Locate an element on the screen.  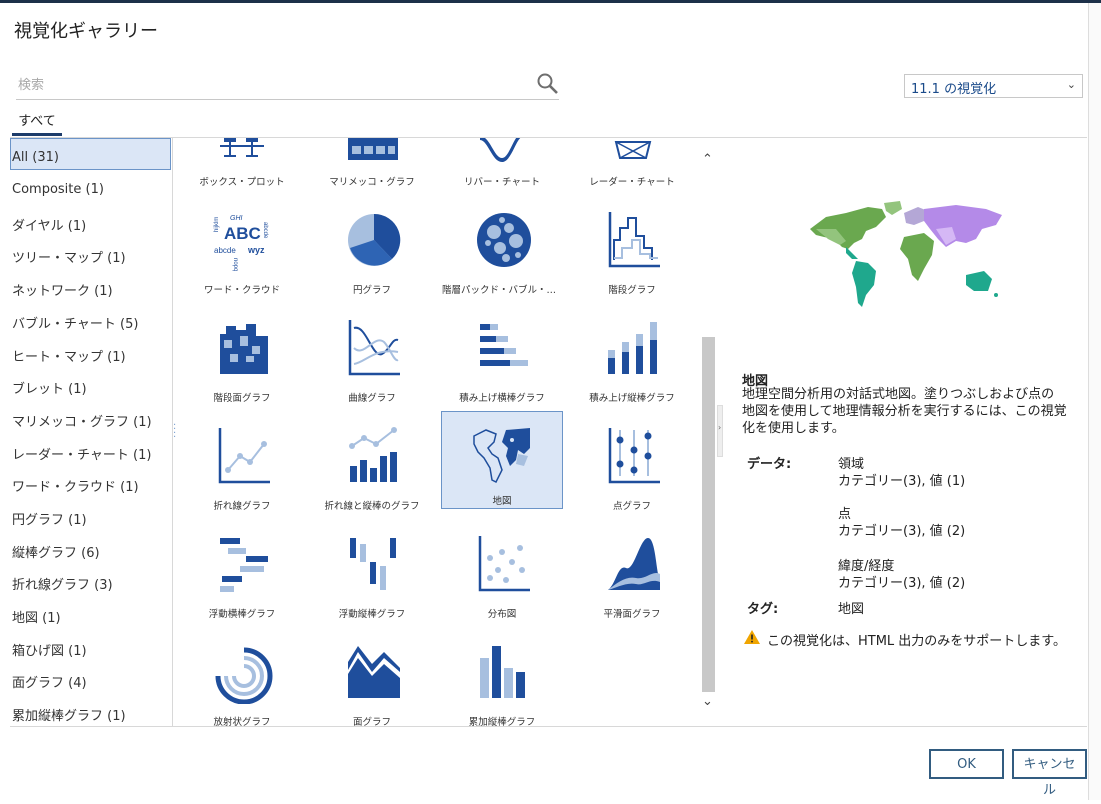
tag-value: 地図 is located at coordinates (851, 609).